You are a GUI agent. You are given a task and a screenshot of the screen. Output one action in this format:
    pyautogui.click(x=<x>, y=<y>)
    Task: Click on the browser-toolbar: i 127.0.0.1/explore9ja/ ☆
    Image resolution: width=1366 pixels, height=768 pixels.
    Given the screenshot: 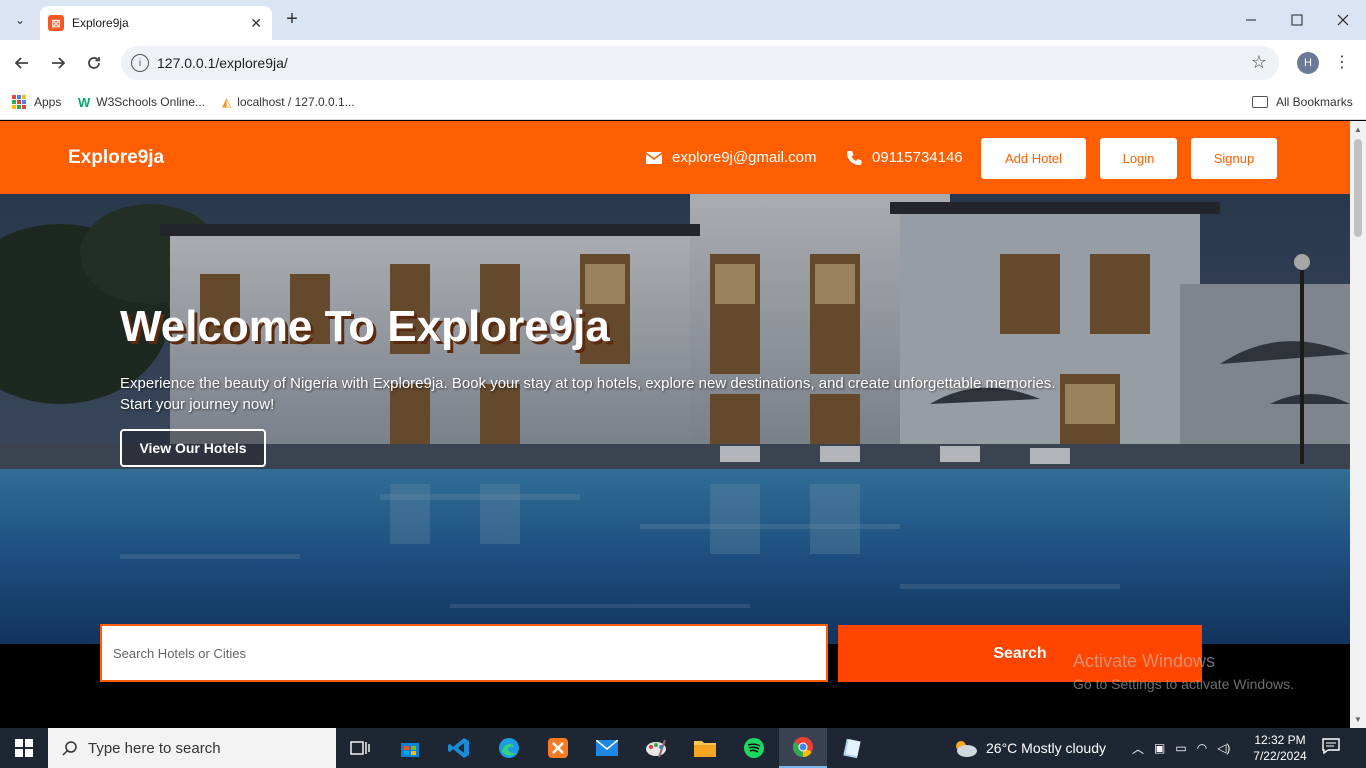 What is the action you would take?
    pyautogui.click(x=683, y=63)
    